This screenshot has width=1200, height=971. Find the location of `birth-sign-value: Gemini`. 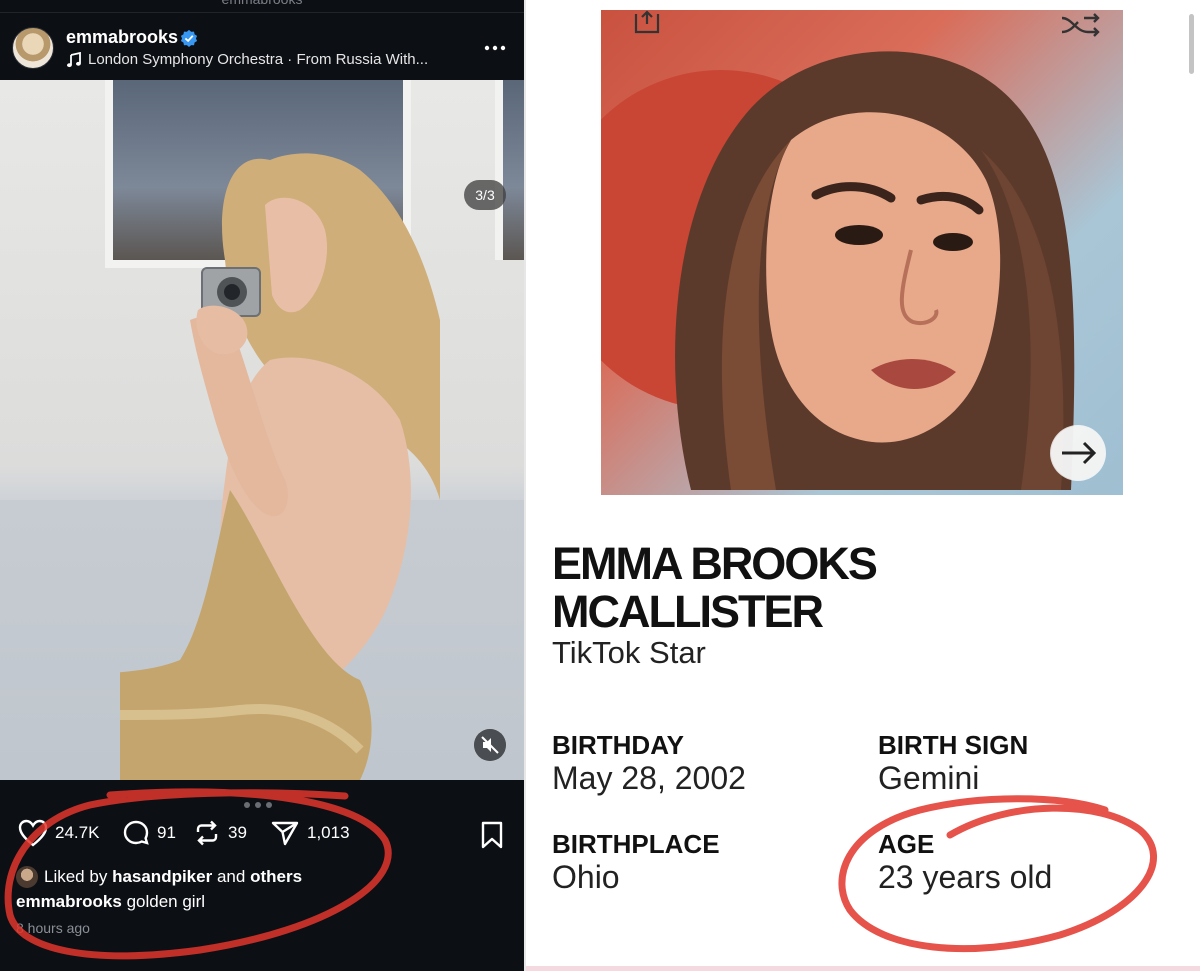

birth-sign-value: Gemini is located at coordinates (929, 778).